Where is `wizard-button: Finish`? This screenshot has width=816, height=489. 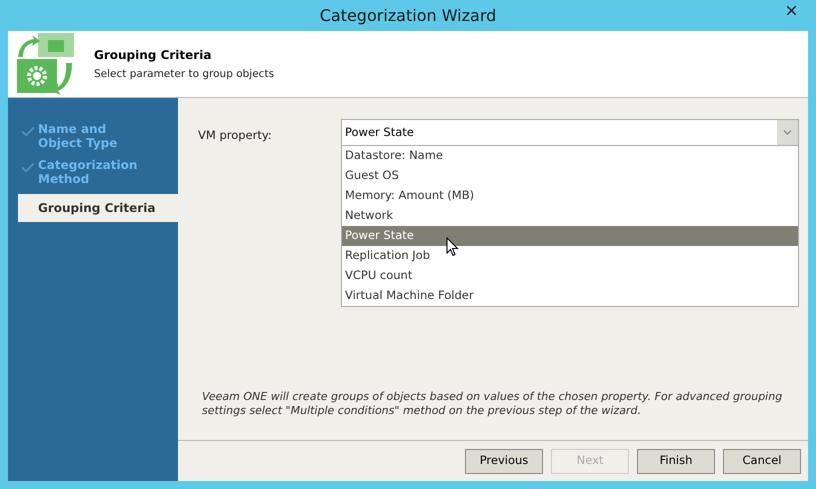
wizard-button: Finish is located at coordinates (676, 461).